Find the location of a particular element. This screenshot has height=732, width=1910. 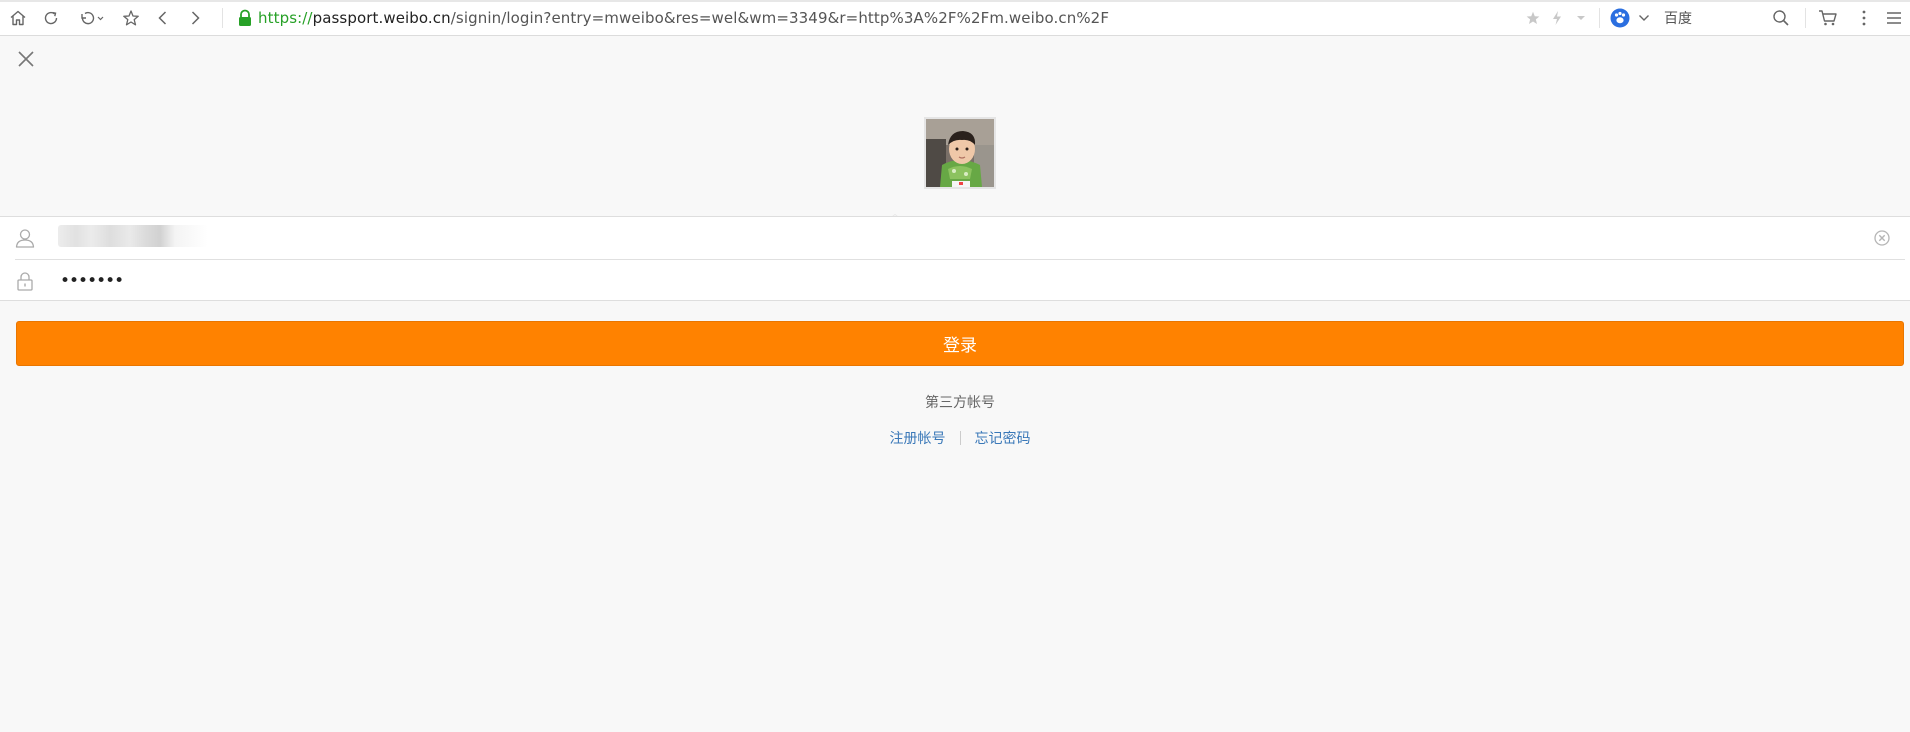

search-icon is located at coordinates (1781, 18).